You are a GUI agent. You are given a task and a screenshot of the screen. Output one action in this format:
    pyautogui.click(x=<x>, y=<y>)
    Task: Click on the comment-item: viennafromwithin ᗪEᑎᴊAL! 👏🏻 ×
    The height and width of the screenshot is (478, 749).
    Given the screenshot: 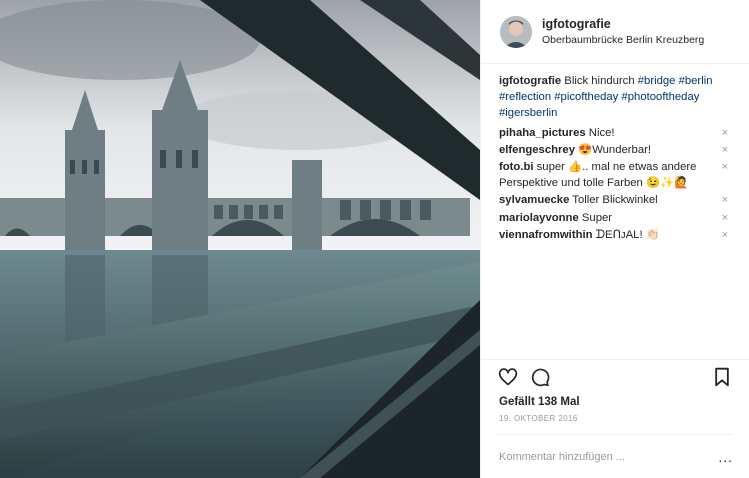 What is the action you would take?
    pyautogui.click(x=615, y=235)
    